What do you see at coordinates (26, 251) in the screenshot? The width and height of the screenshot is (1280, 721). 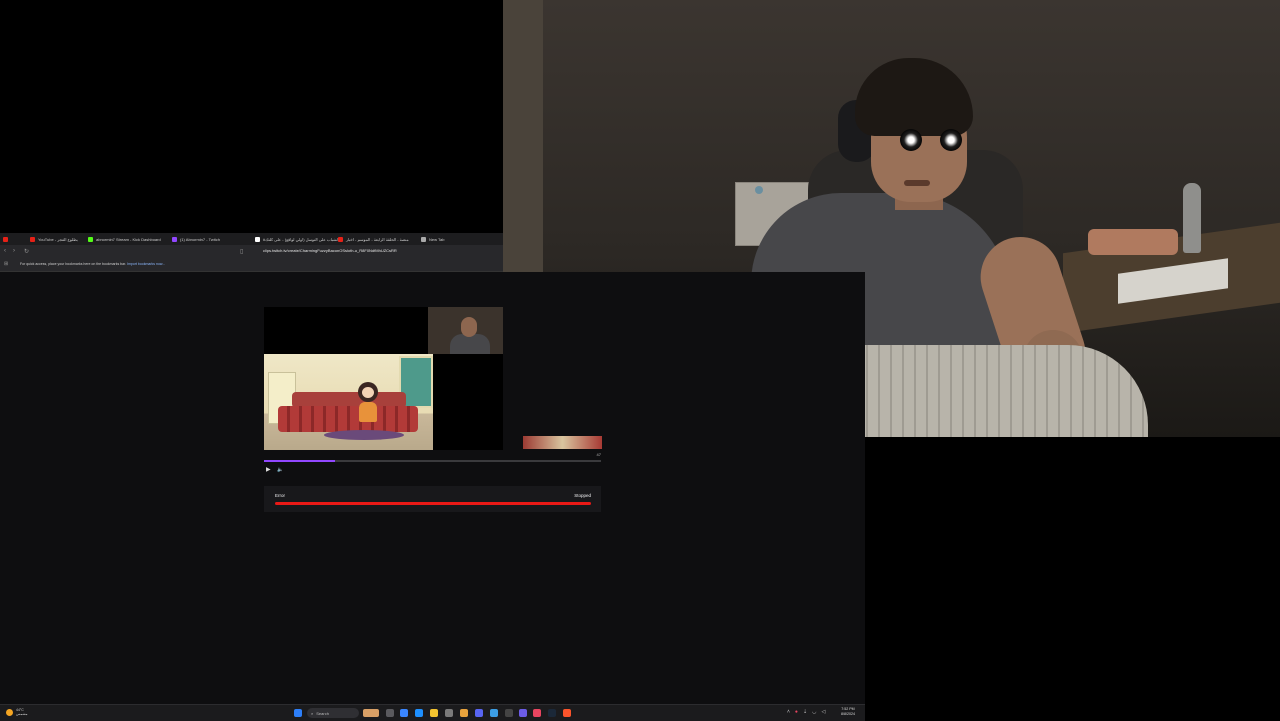 I see `reload-icon: ↻` at bounding box center [26, 251].